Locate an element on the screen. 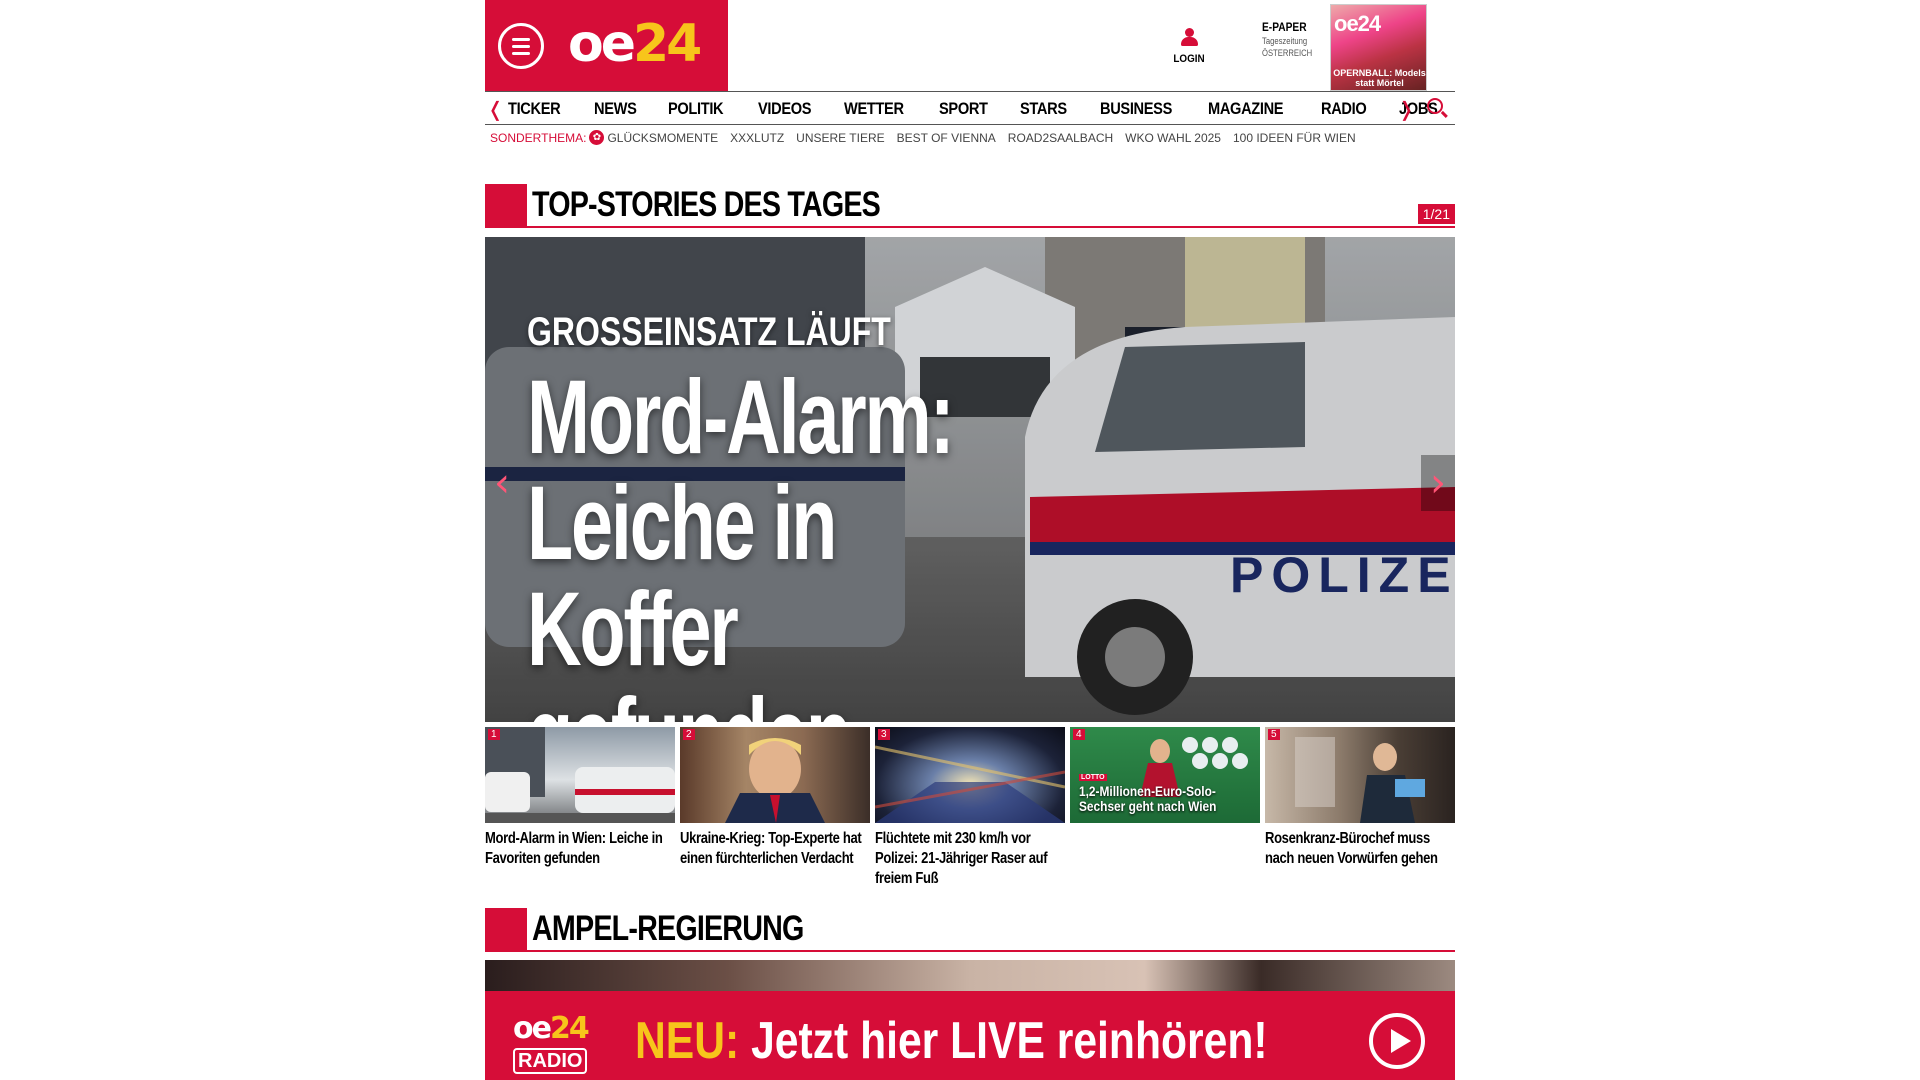  slide-counter: 1/21 is located at coordinates (1436, 214).